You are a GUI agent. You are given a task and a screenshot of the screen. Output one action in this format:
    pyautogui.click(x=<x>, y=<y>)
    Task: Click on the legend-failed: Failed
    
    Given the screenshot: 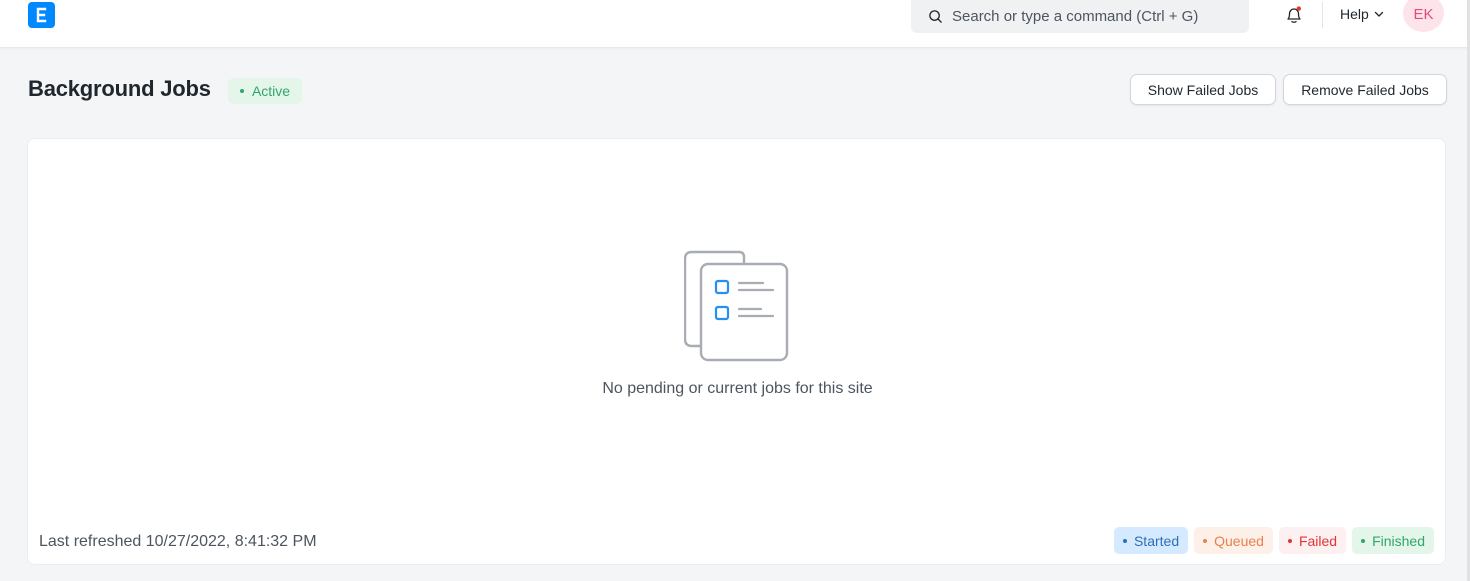 What is the action you would take?
    pyautogui.click(x=1312, y=540)
    